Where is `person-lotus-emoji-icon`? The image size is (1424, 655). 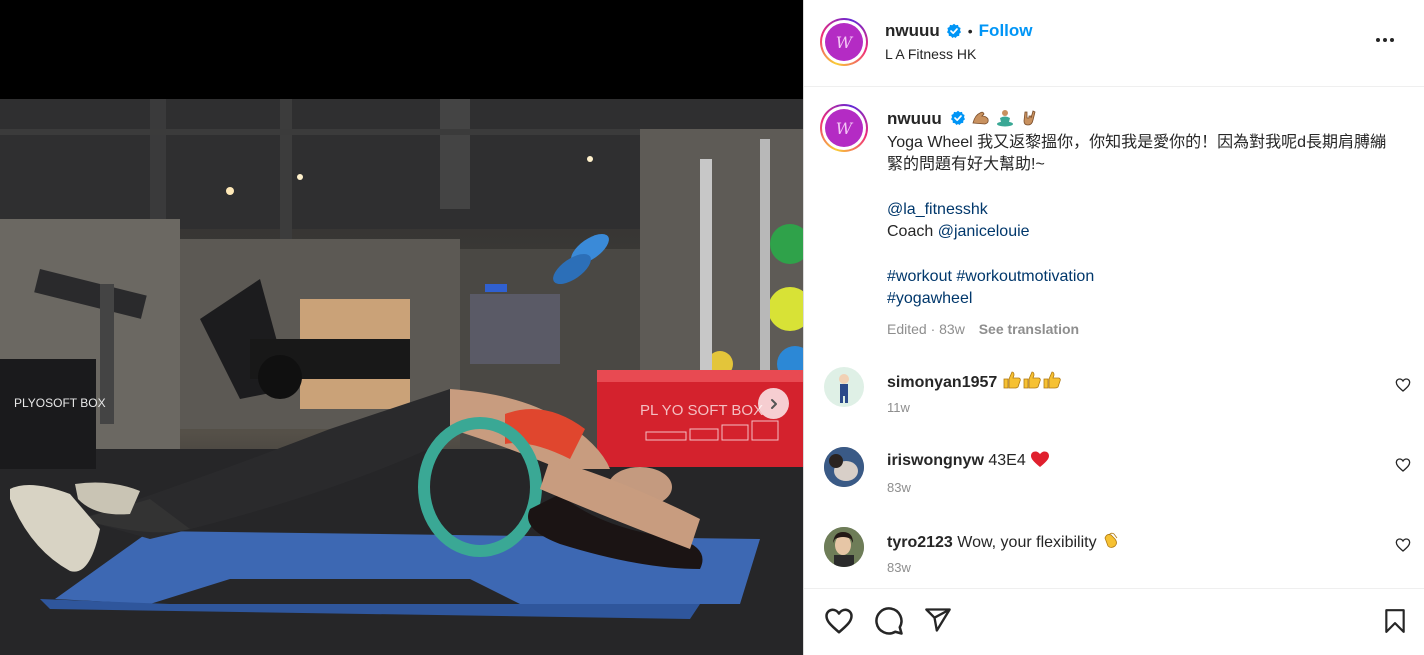 person-lotus-emoji-icon is located at coordinates (1005, 118).